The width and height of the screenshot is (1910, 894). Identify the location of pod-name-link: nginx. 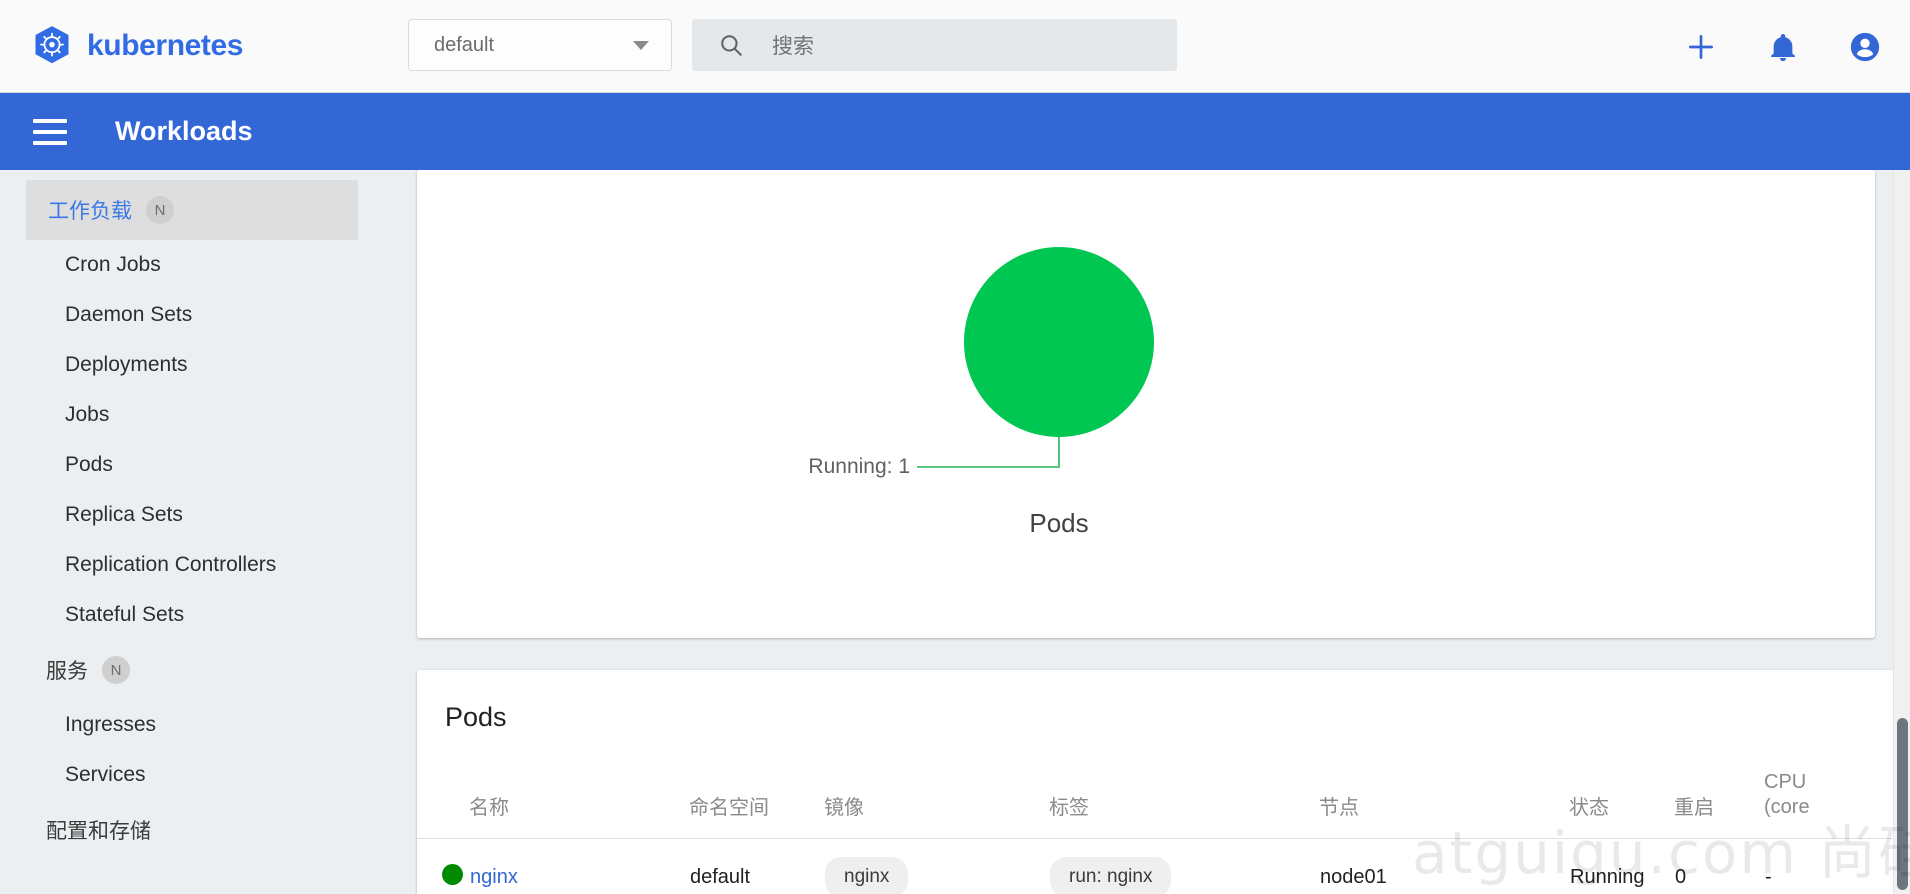
(494, 877).